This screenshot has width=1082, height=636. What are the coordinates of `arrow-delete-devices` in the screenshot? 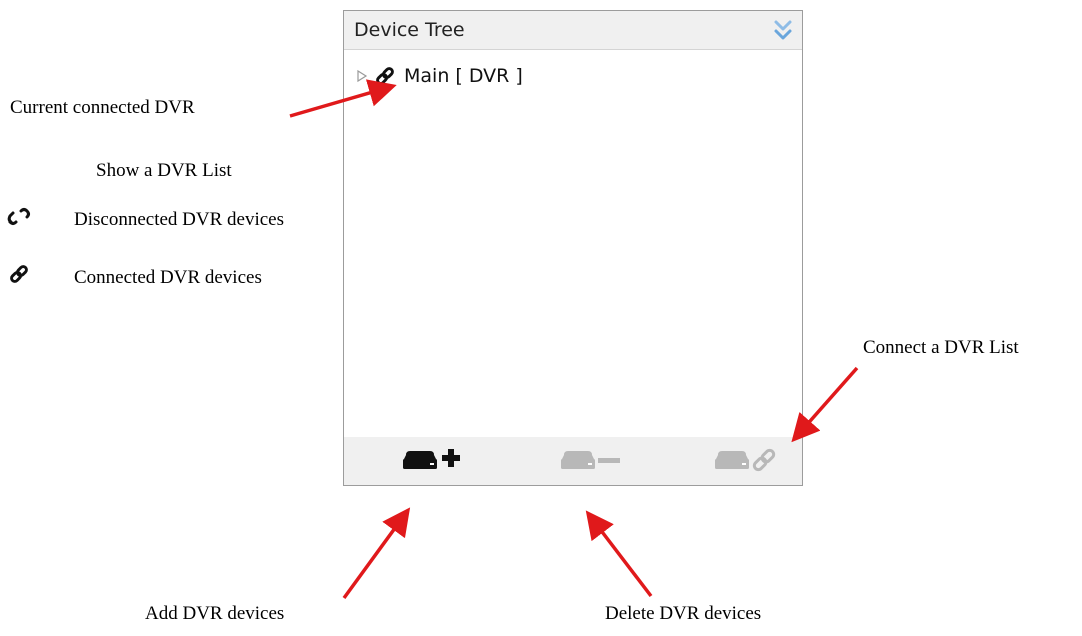 It's located at (619, 554).